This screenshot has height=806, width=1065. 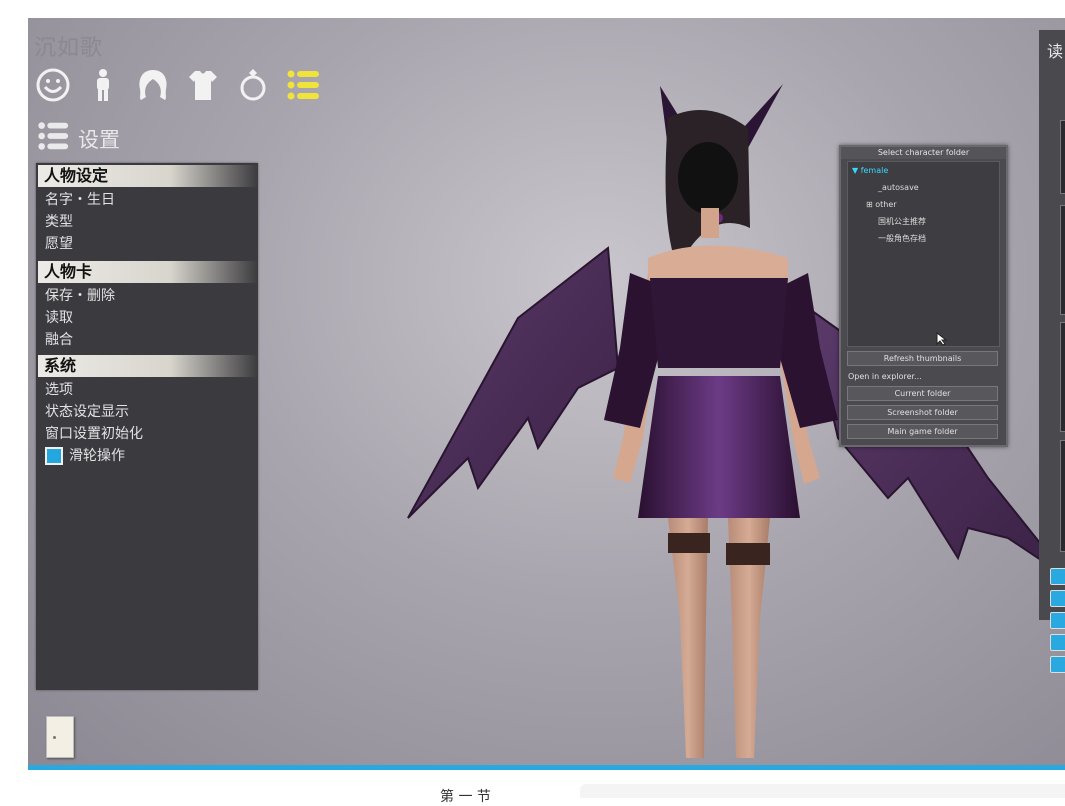 What do you see at coordinates (97, 456) in the screenshot?
I see `scroll-wheel-label: 滑轮操作` at bounding box center [97, 456].